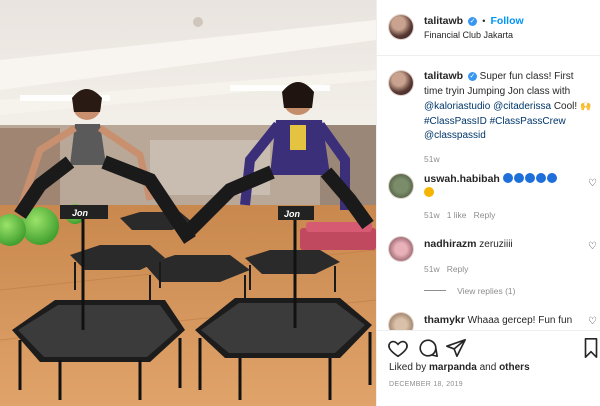  What do you see at coordinates (501, 215) in the screenshot?
I see `comment-meta: 51w 1 like Reply` at bounding box center [501, 215].